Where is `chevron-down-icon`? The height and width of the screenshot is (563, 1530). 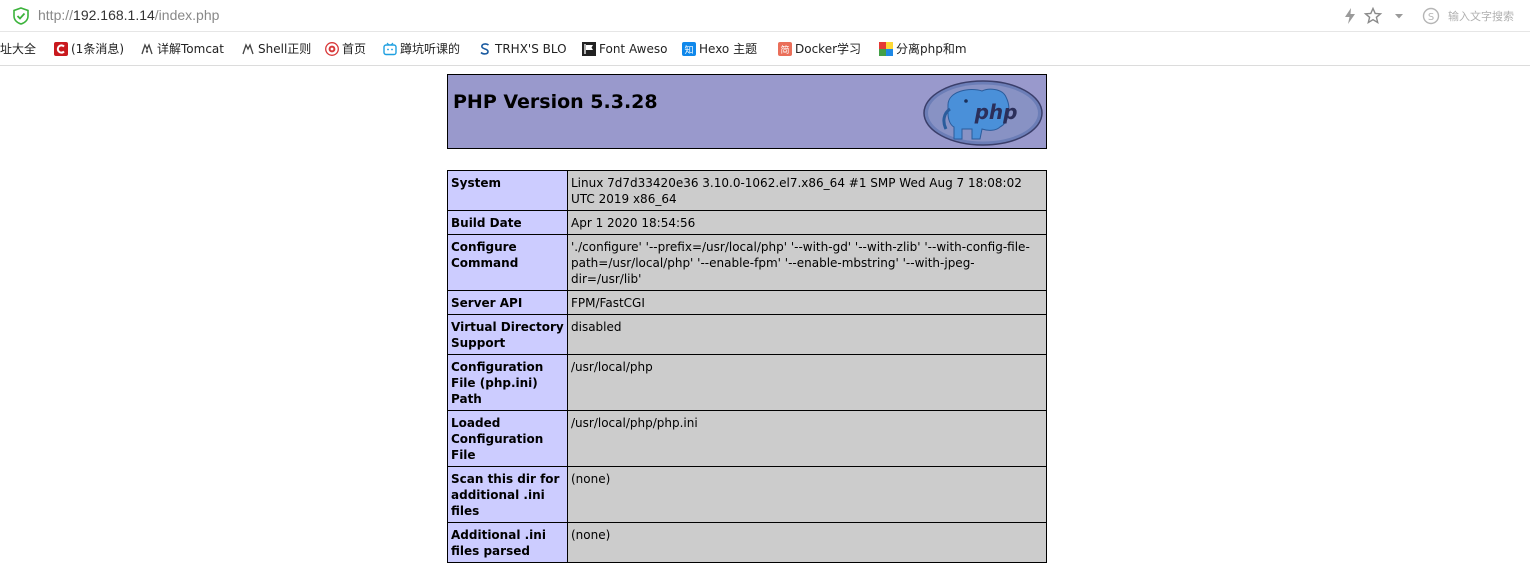 chevron-down-icon is located at coordinates (1399, 16).